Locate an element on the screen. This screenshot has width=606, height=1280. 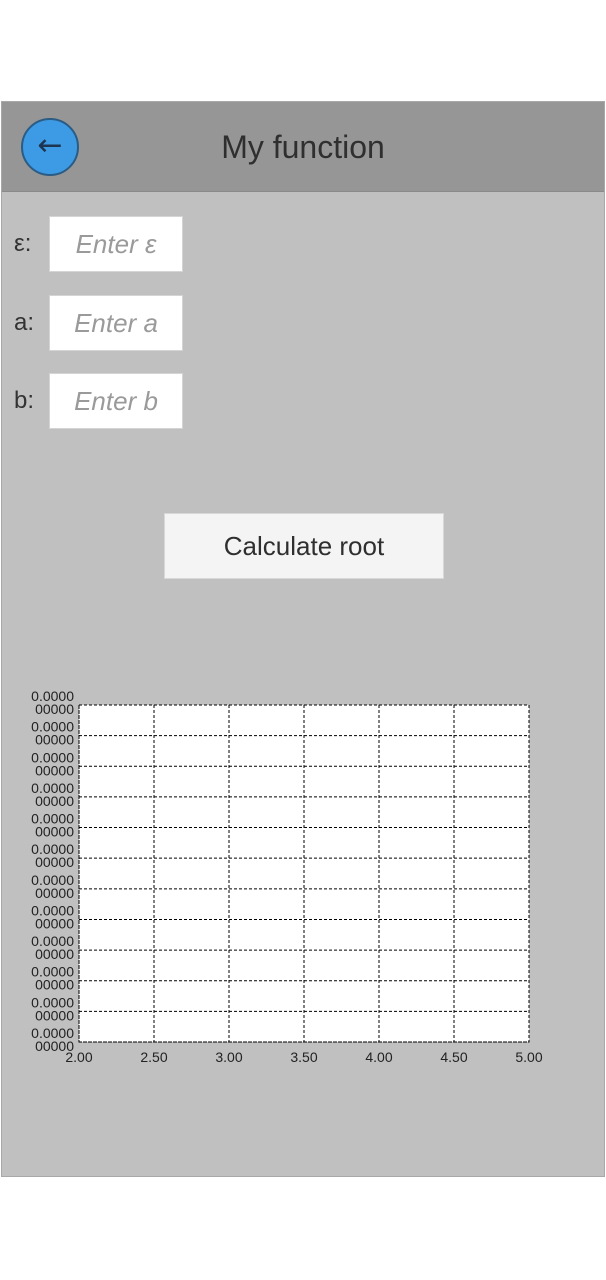
x-tick-label: 3.00 is located at coordinates (228, 1057).